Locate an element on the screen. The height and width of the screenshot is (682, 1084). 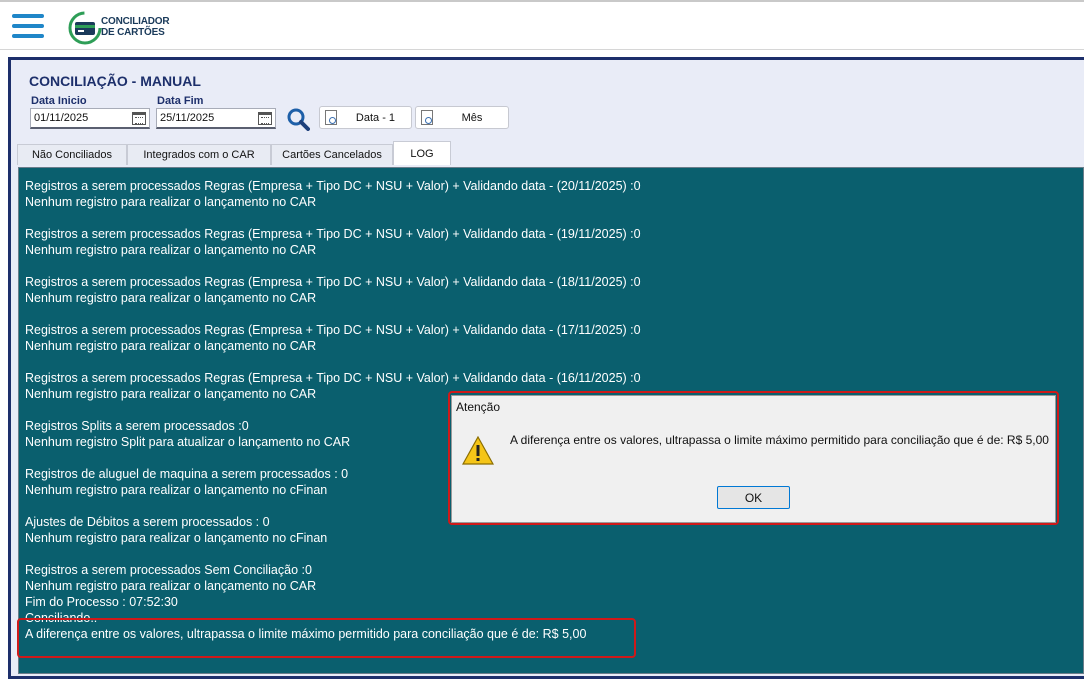
start-date-field: 01/11/2025 is located at coordinates (90, 118).